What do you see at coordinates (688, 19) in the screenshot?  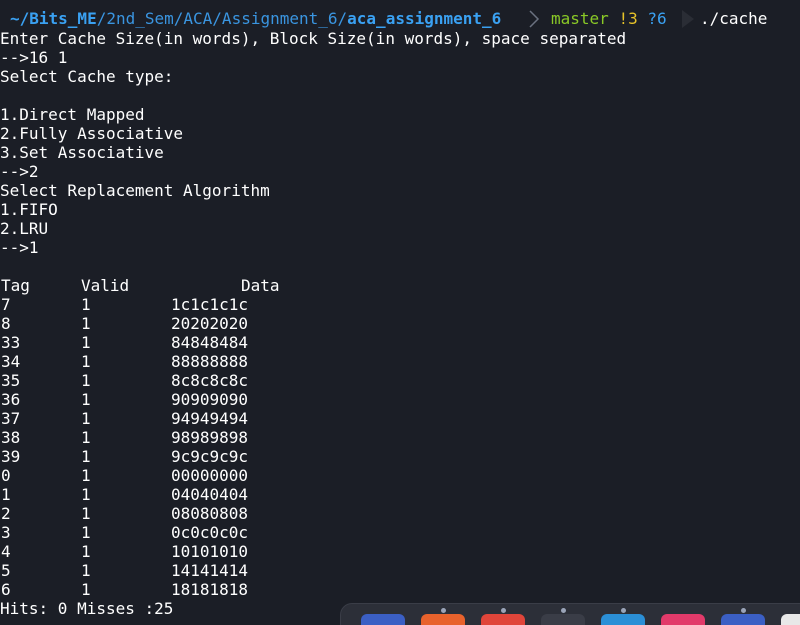 I see `prompt-end-icon` at bounding box center [688, 19].